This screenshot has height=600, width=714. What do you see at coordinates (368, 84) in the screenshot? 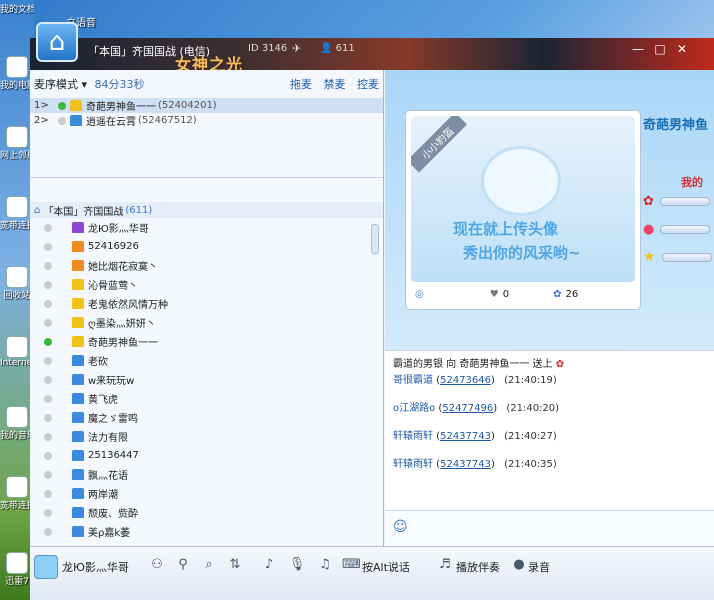
I see `control-mic-link: 控麦` at bounding box center [368, 84].